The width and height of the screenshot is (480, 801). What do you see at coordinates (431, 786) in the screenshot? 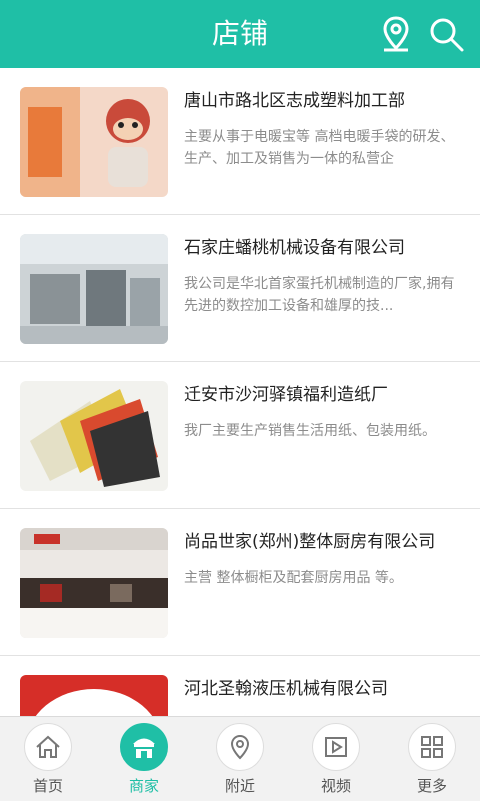
I see `tab-label: 更多` at bounding box center [431, 786].